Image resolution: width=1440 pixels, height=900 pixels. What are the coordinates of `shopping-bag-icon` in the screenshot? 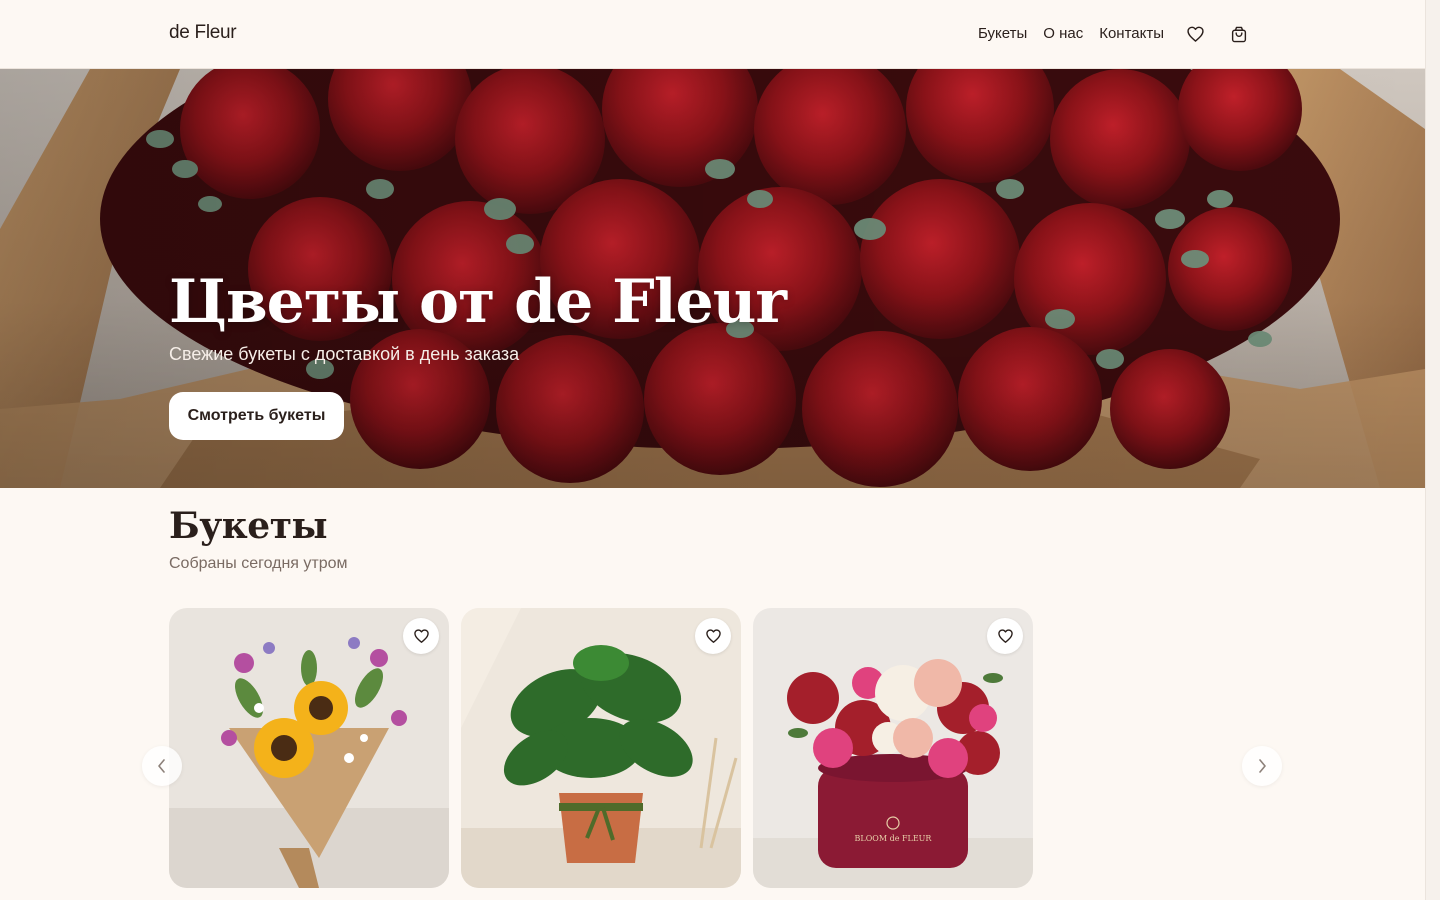 It's located at (1239, 34).